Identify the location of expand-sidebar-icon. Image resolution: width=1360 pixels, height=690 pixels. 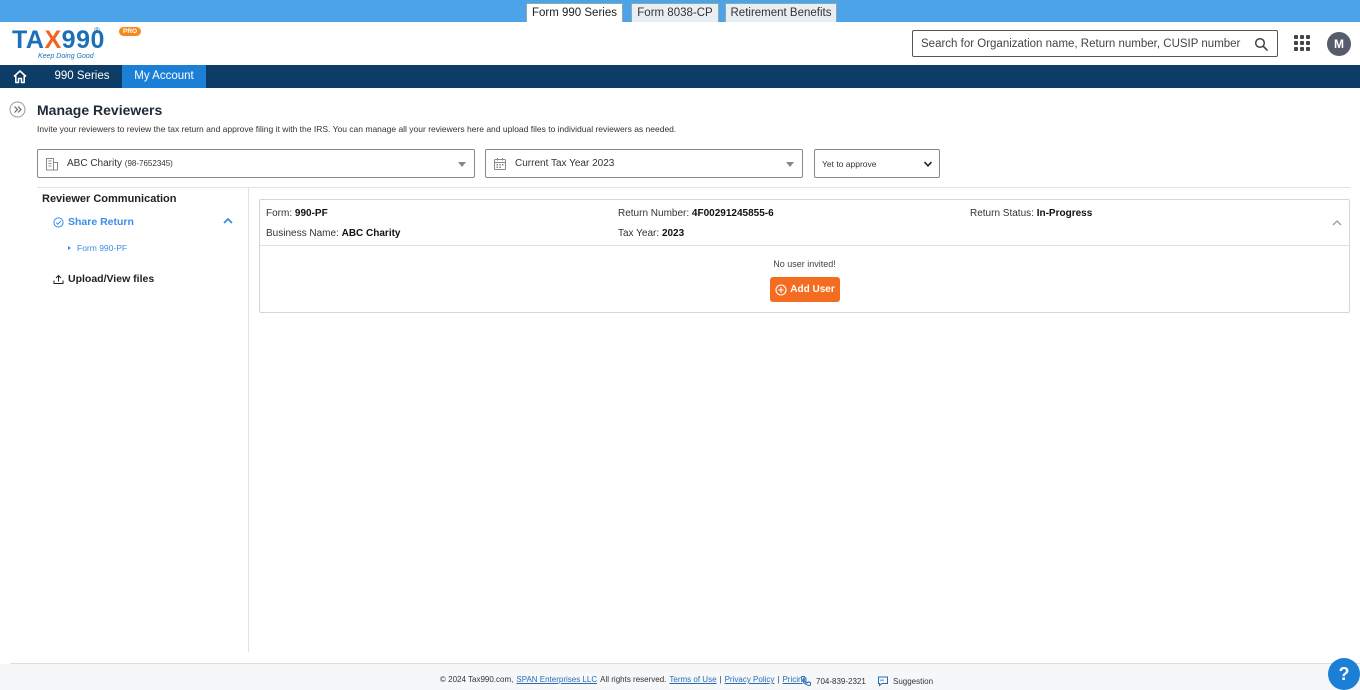
(17, 109).